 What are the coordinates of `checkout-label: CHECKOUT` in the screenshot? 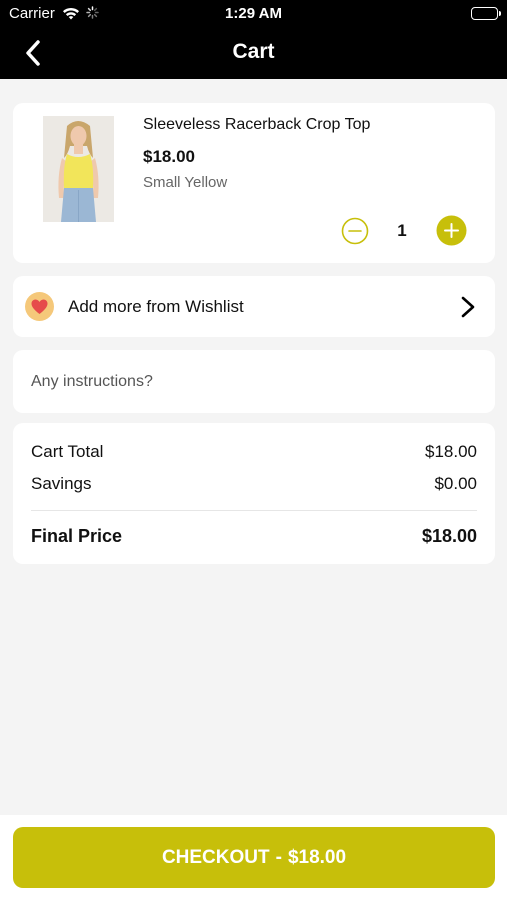 It's located at (215, 857).